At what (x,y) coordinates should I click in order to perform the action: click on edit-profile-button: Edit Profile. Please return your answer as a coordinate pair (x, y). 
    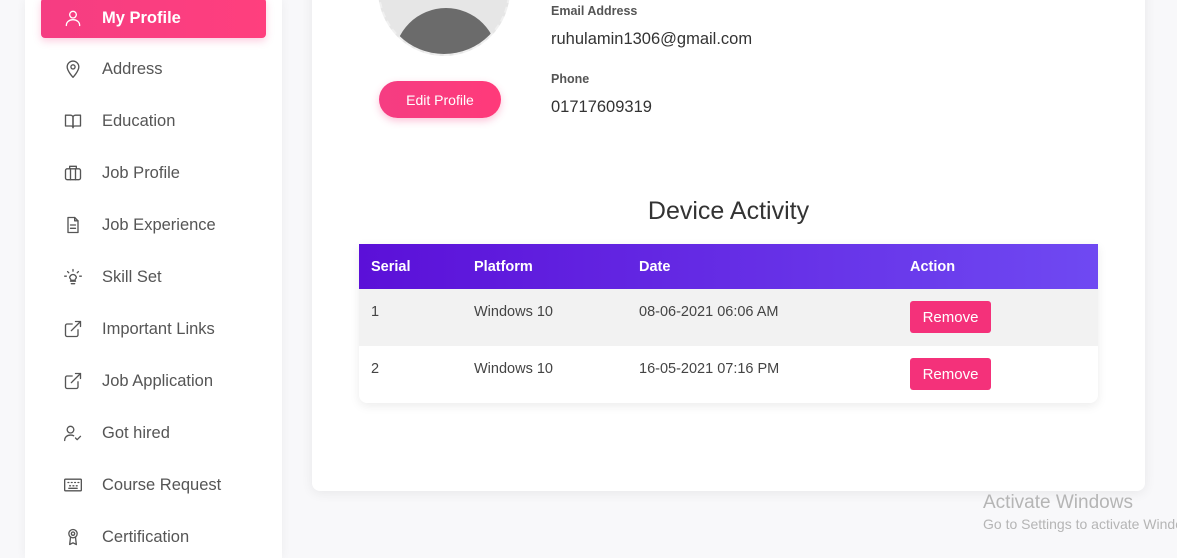
    Looking at the image, I should click on (440, 99).